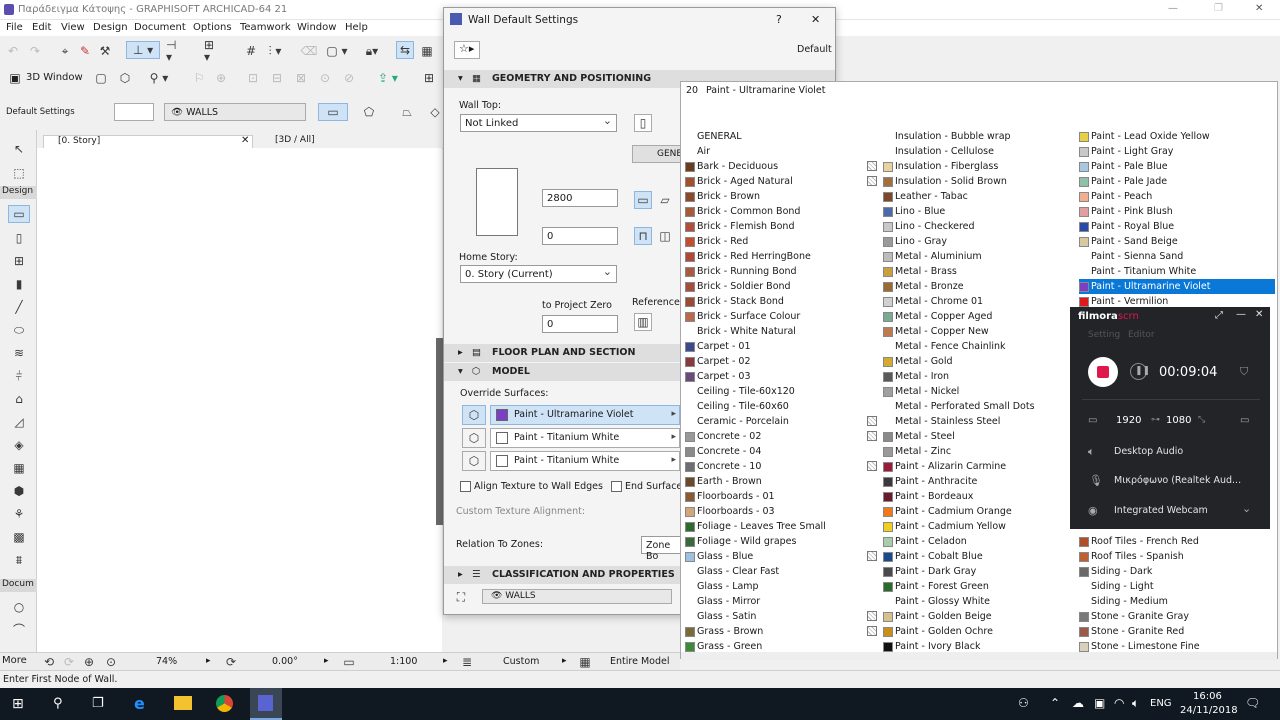  Describe the element at coordinates (19, 491) in the screenshot. I see `morph-tool-icon: ⬢` at that location.